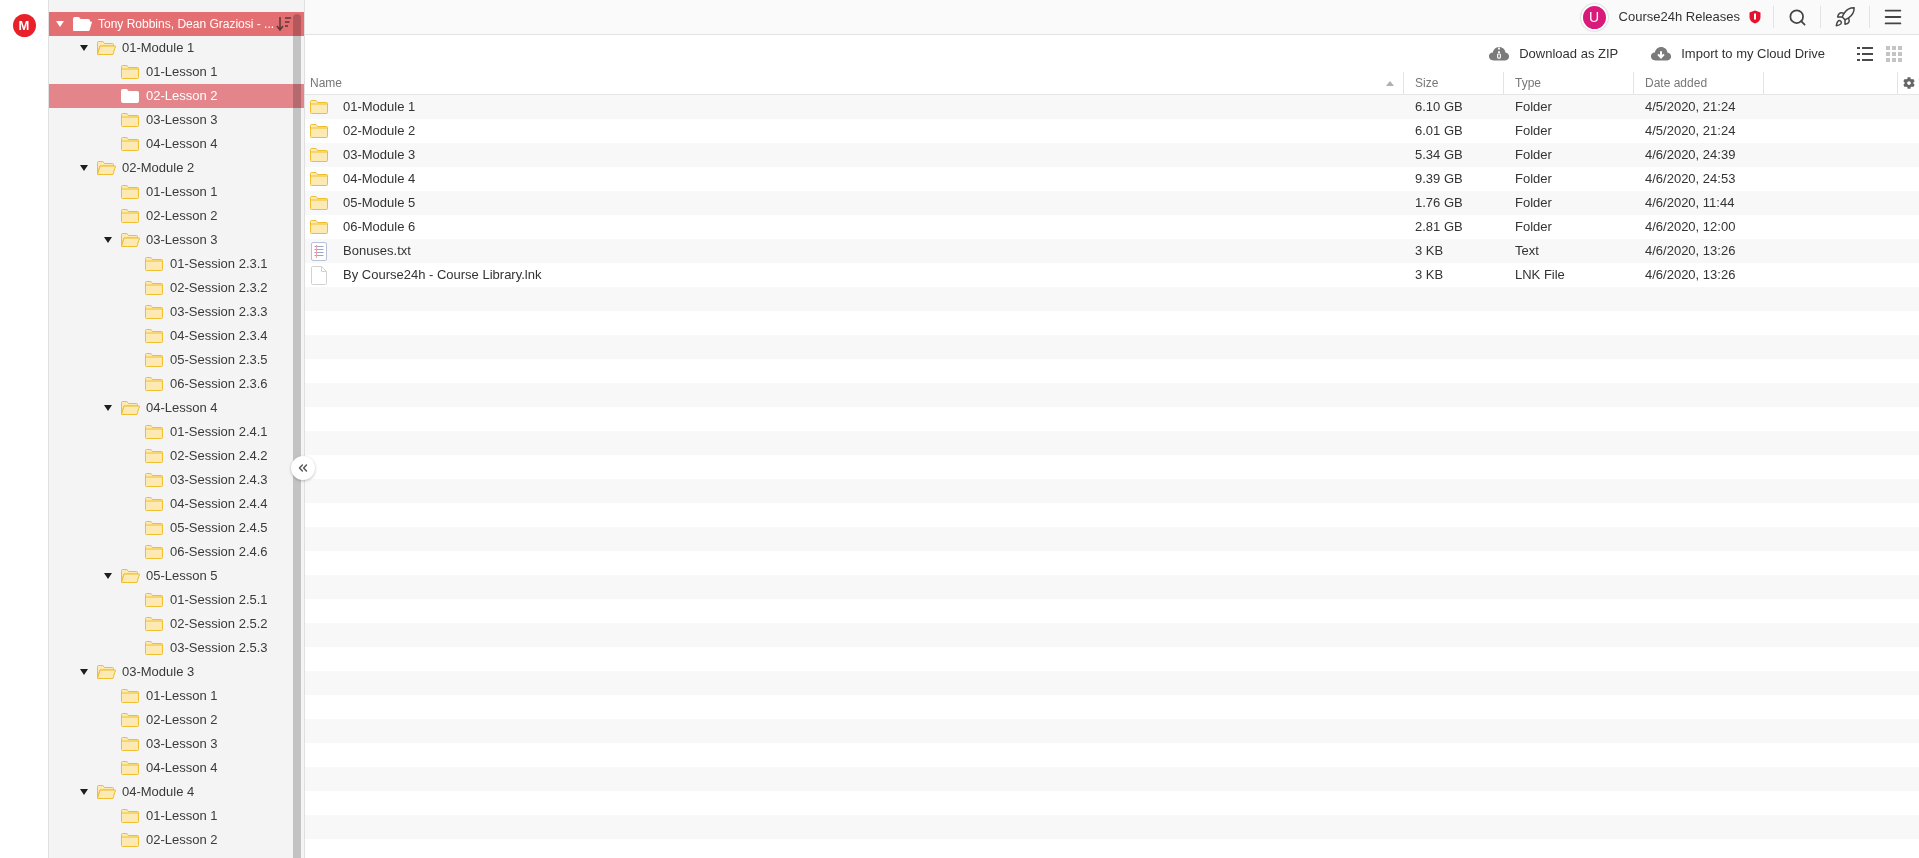 The width and height of the screenshot is (1919, 858). What do you see at coordinates (297, 436) in the screenshot?
I see `scrollbar-thumb` at bounding box center [297, 436].